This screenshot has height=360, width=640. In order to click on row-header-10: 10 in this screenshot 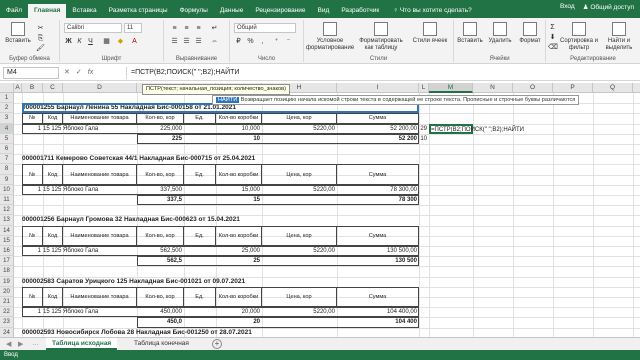, I will do `click(7, 189)`.